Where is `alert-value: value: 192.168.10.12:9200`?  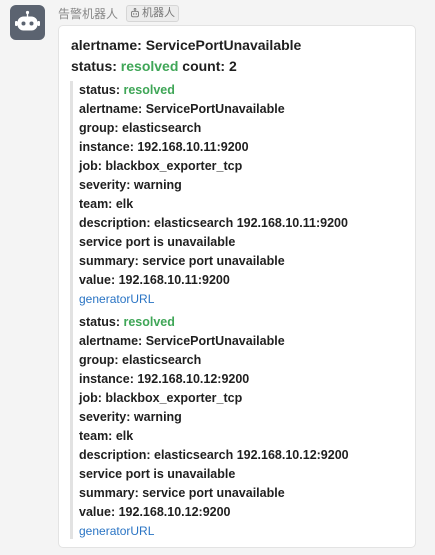
alert-value: value: 192.168.10.12:9200 is located at coordinates (155, 512).